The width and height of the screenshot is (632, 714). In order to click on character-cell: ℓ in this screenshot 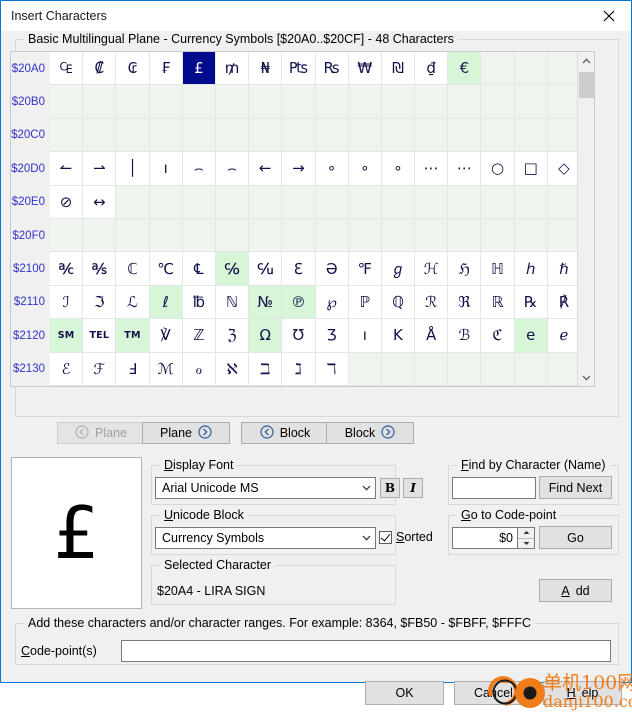, I will do `click(166, 302)`.